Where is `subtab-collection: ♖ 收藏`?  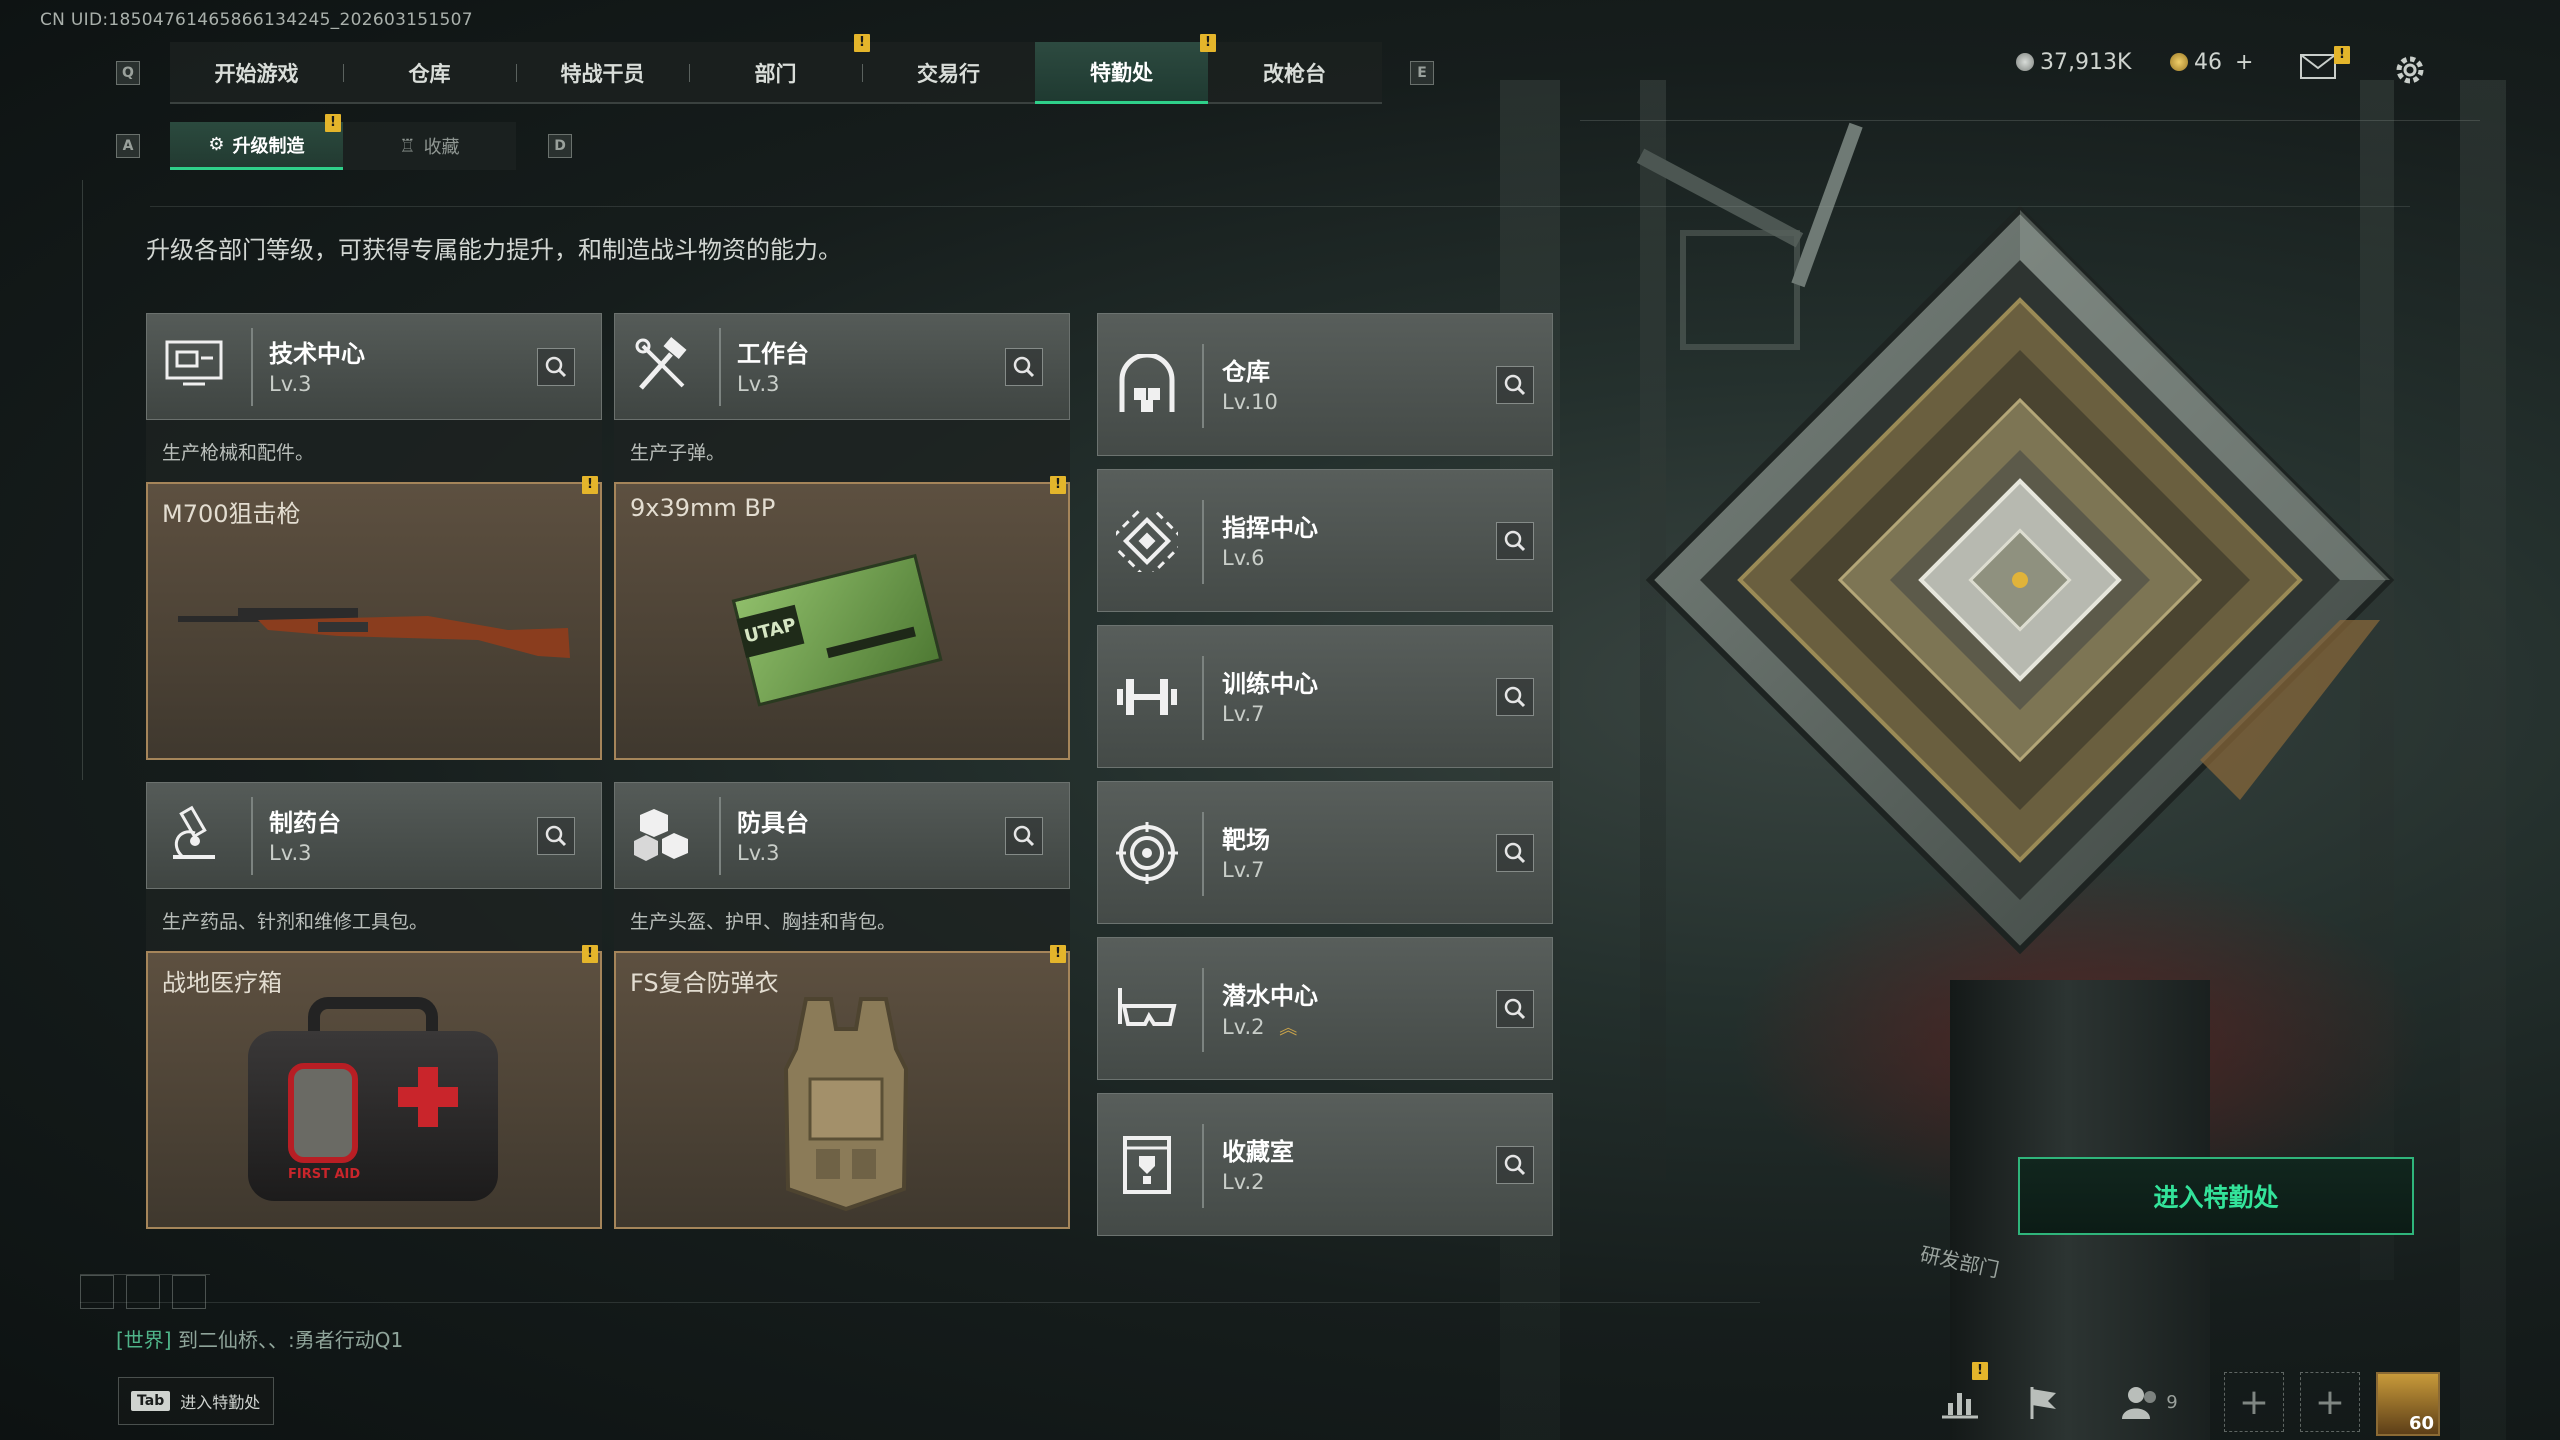 subtab-collection: ♖ 收藏 is located at coordinates (429, 146).